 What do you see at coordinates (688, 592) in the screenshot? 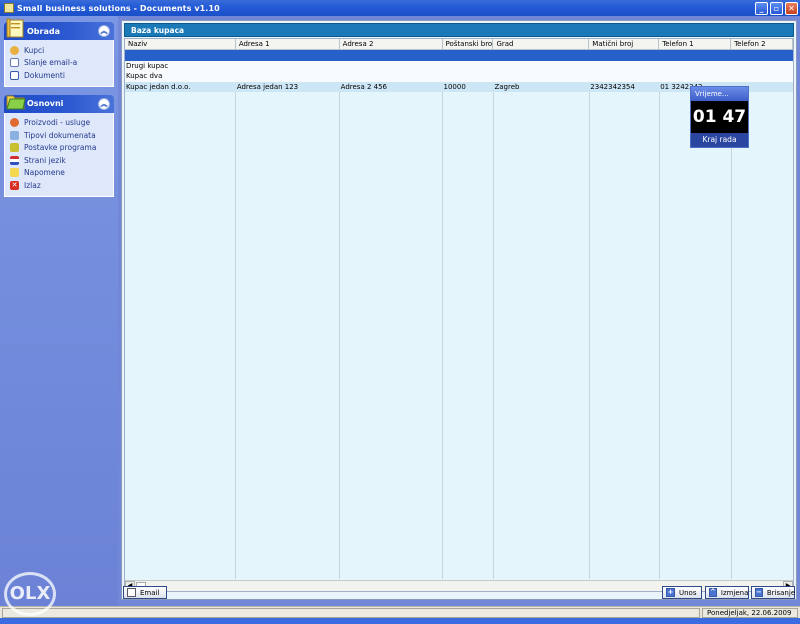
I see `unos-button-label: Unos` at bounding box center [688, 592].